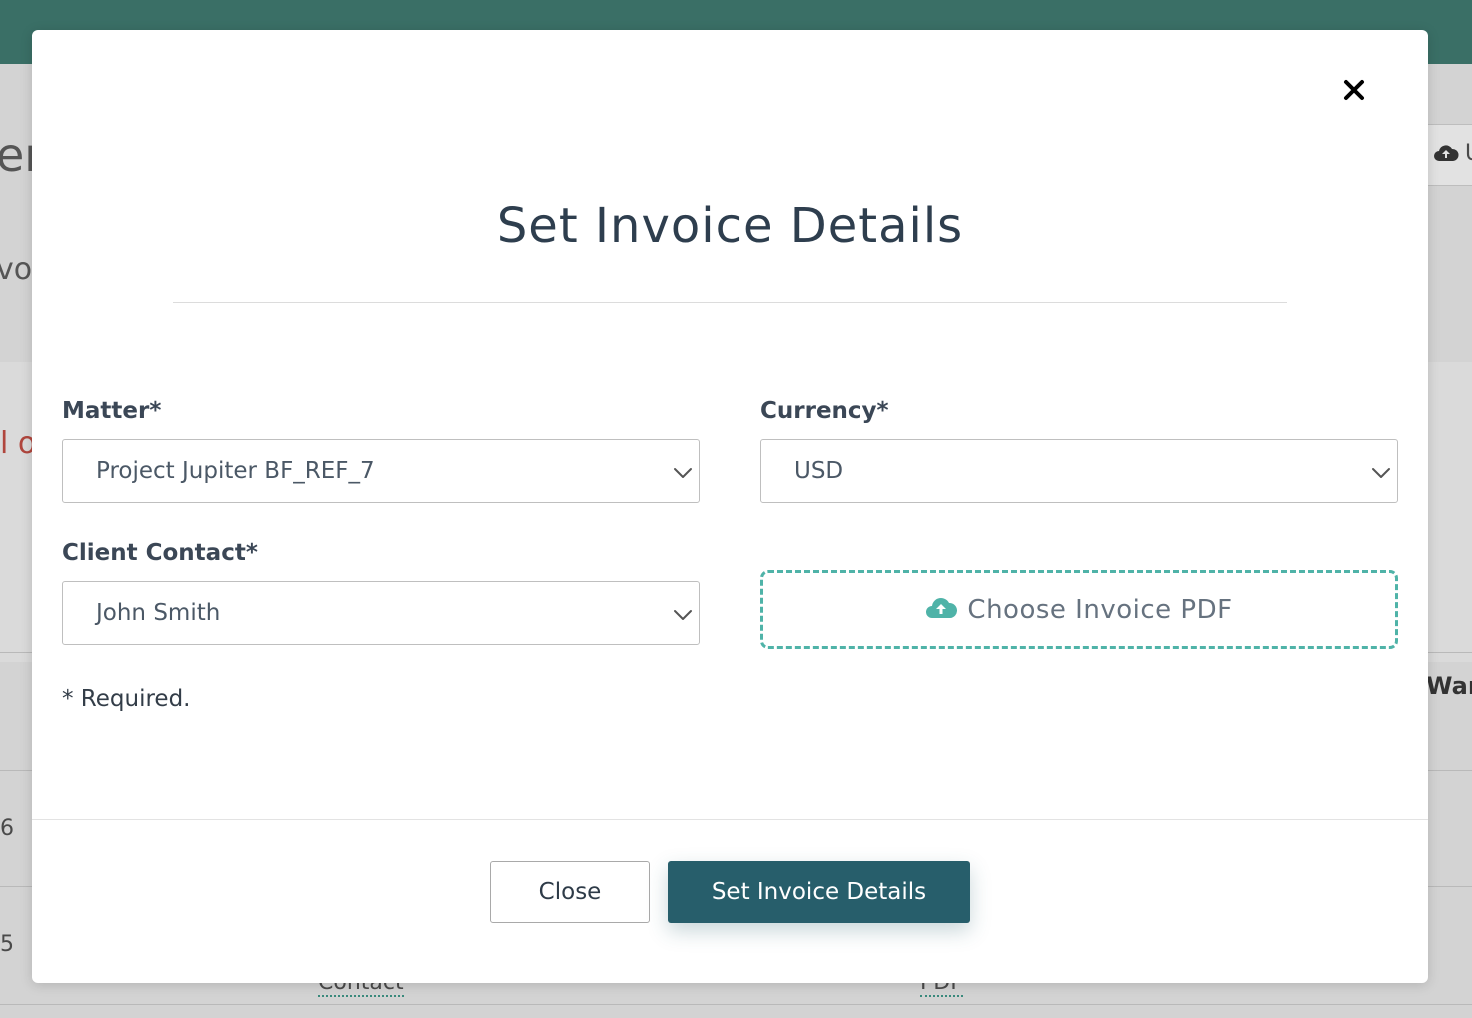 The image size is (1472, 1018). I want to click on close-button: Close, so click(570, 892).